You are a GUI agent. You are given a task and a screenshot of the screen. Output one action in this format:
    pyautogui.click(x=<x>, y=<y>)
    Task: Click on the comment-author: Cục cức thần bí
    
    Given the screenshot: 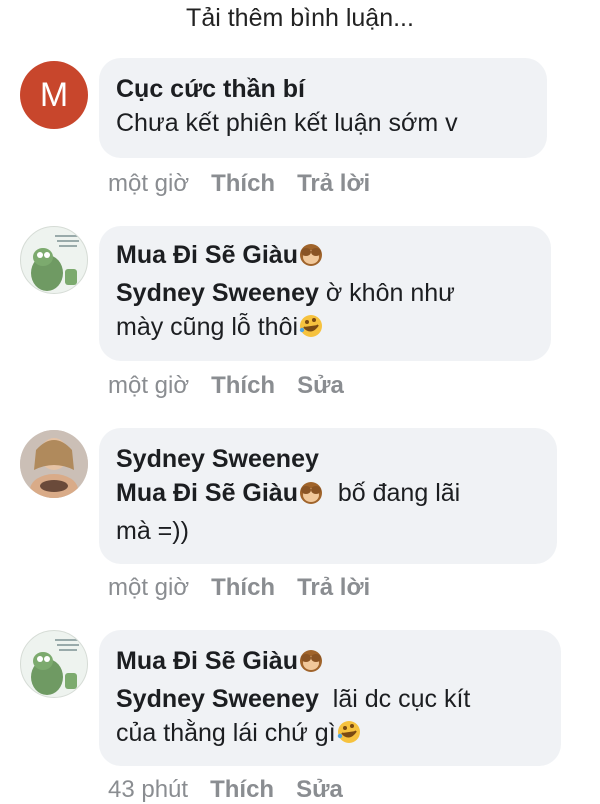 What is the action you would take?
    pyautogui.click(x=322, y=89)
    